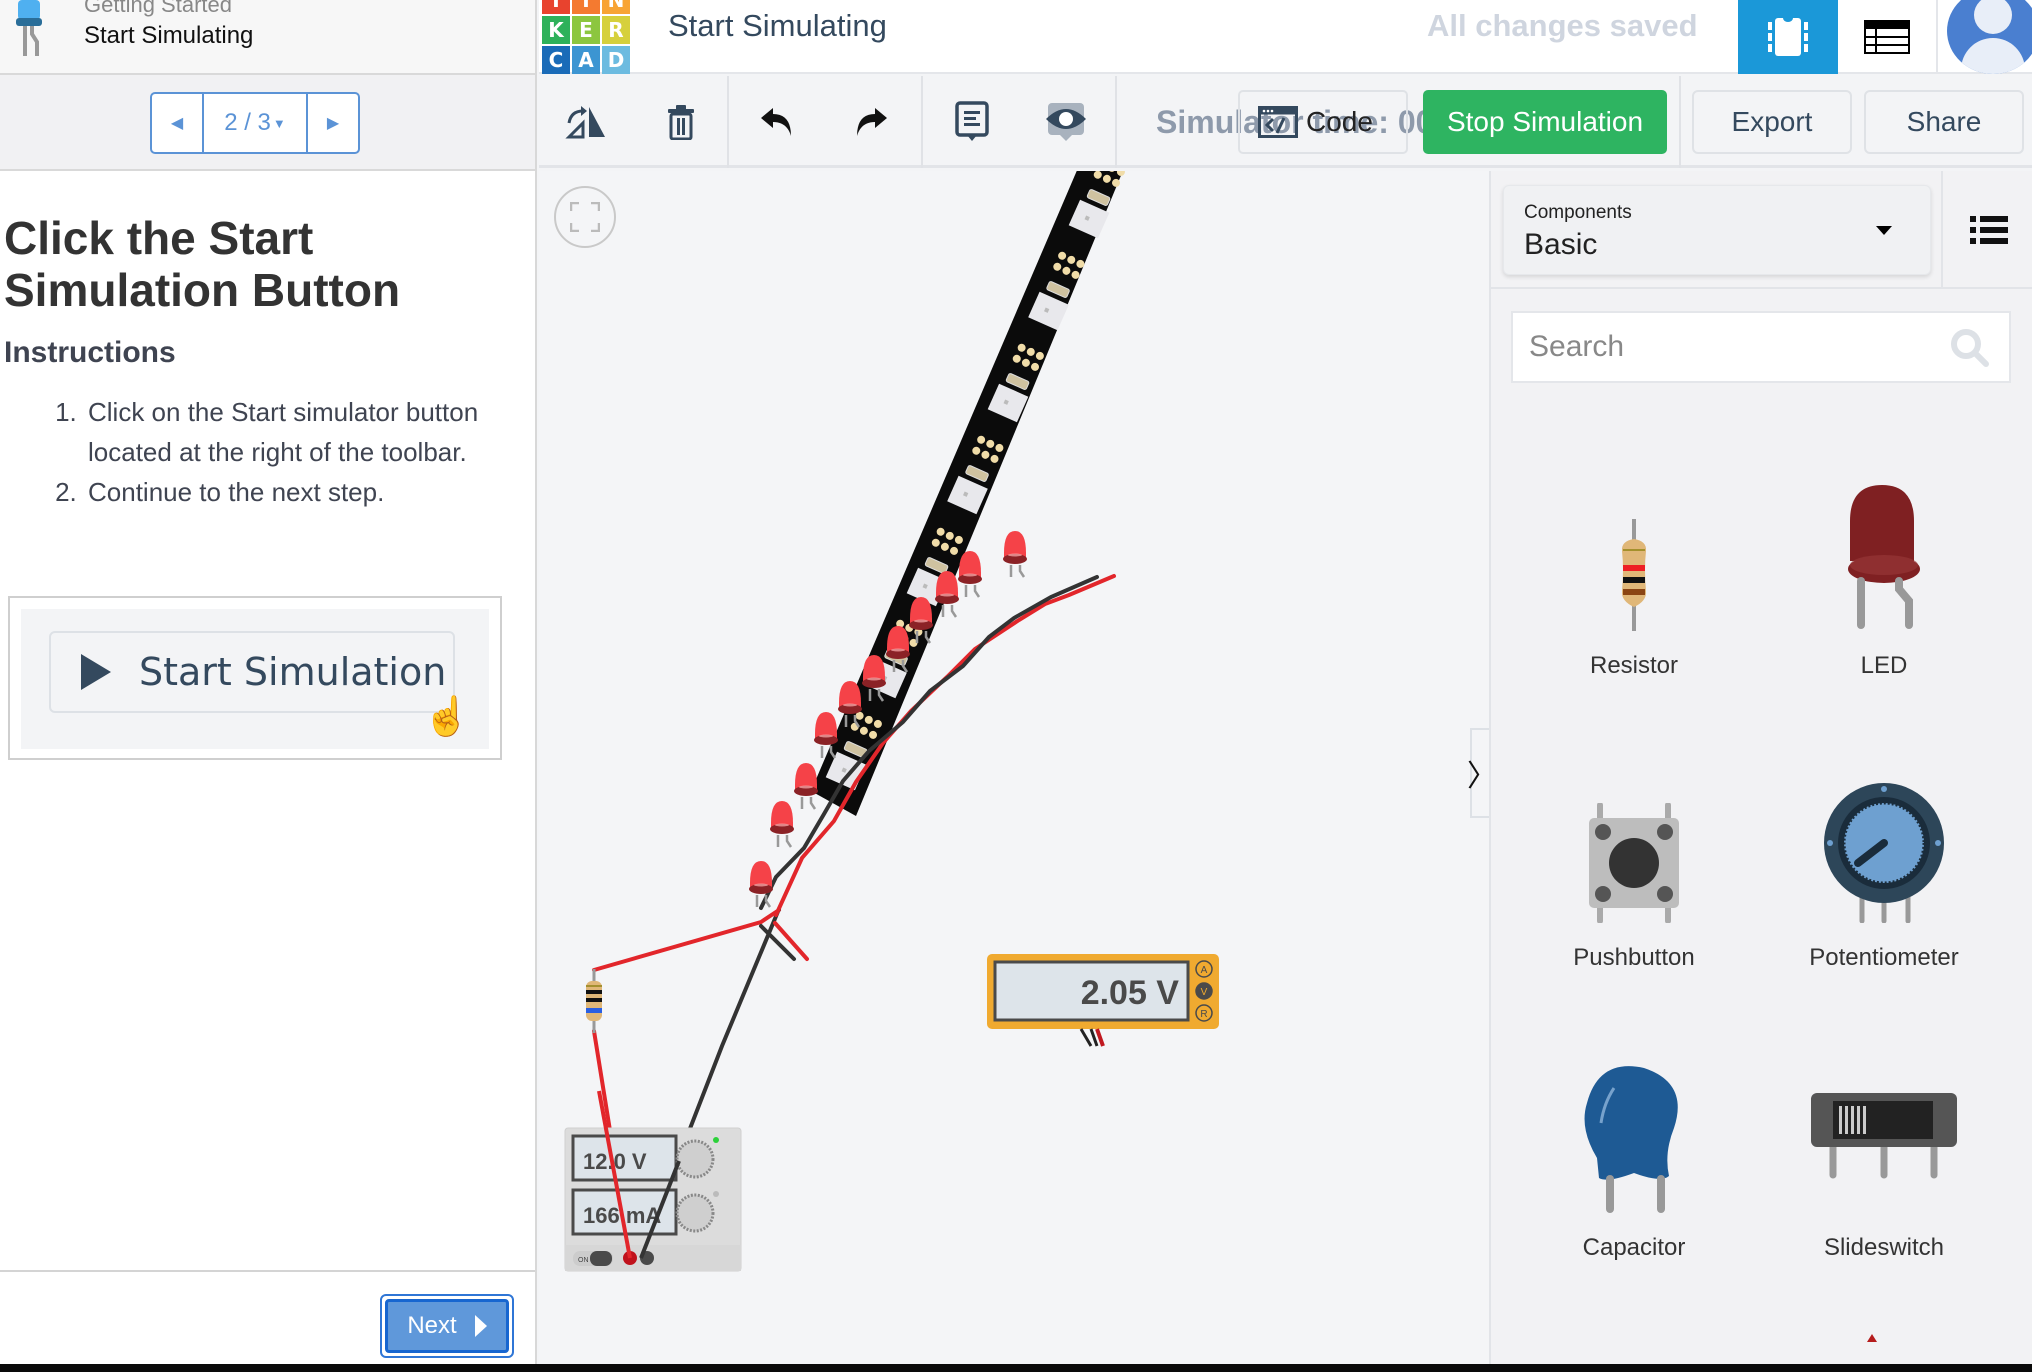  I want to click on power-supply: 12.0 V 166 mA ON, so click(653, 1199).